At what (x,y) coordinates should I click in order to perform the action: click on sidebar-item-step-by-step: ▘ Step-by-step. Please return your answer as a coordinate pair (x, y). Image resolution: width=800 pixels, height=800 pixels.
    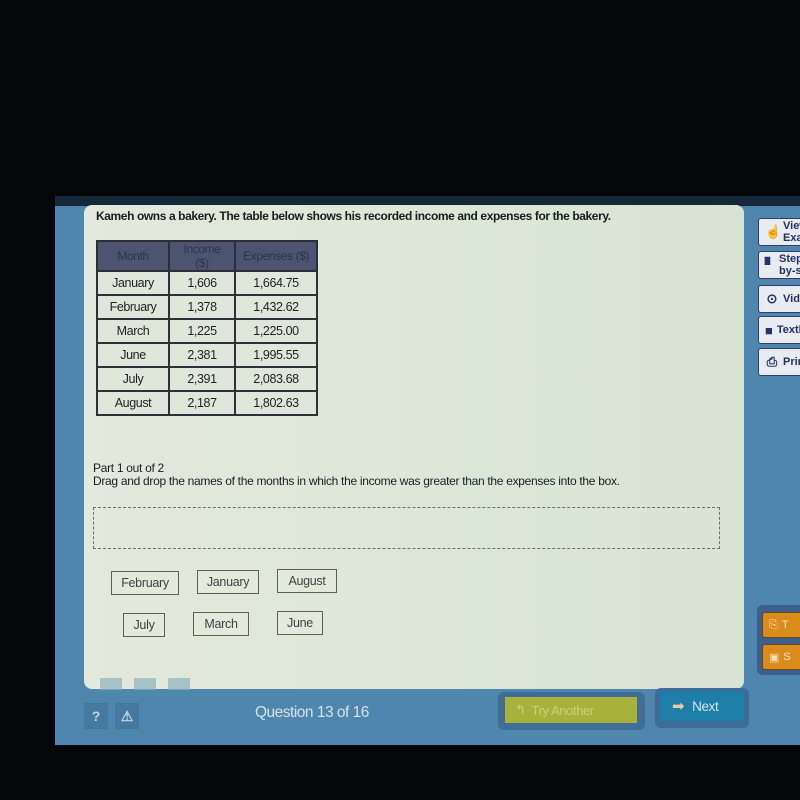
    Looking at the image, I should click on (779, 265).